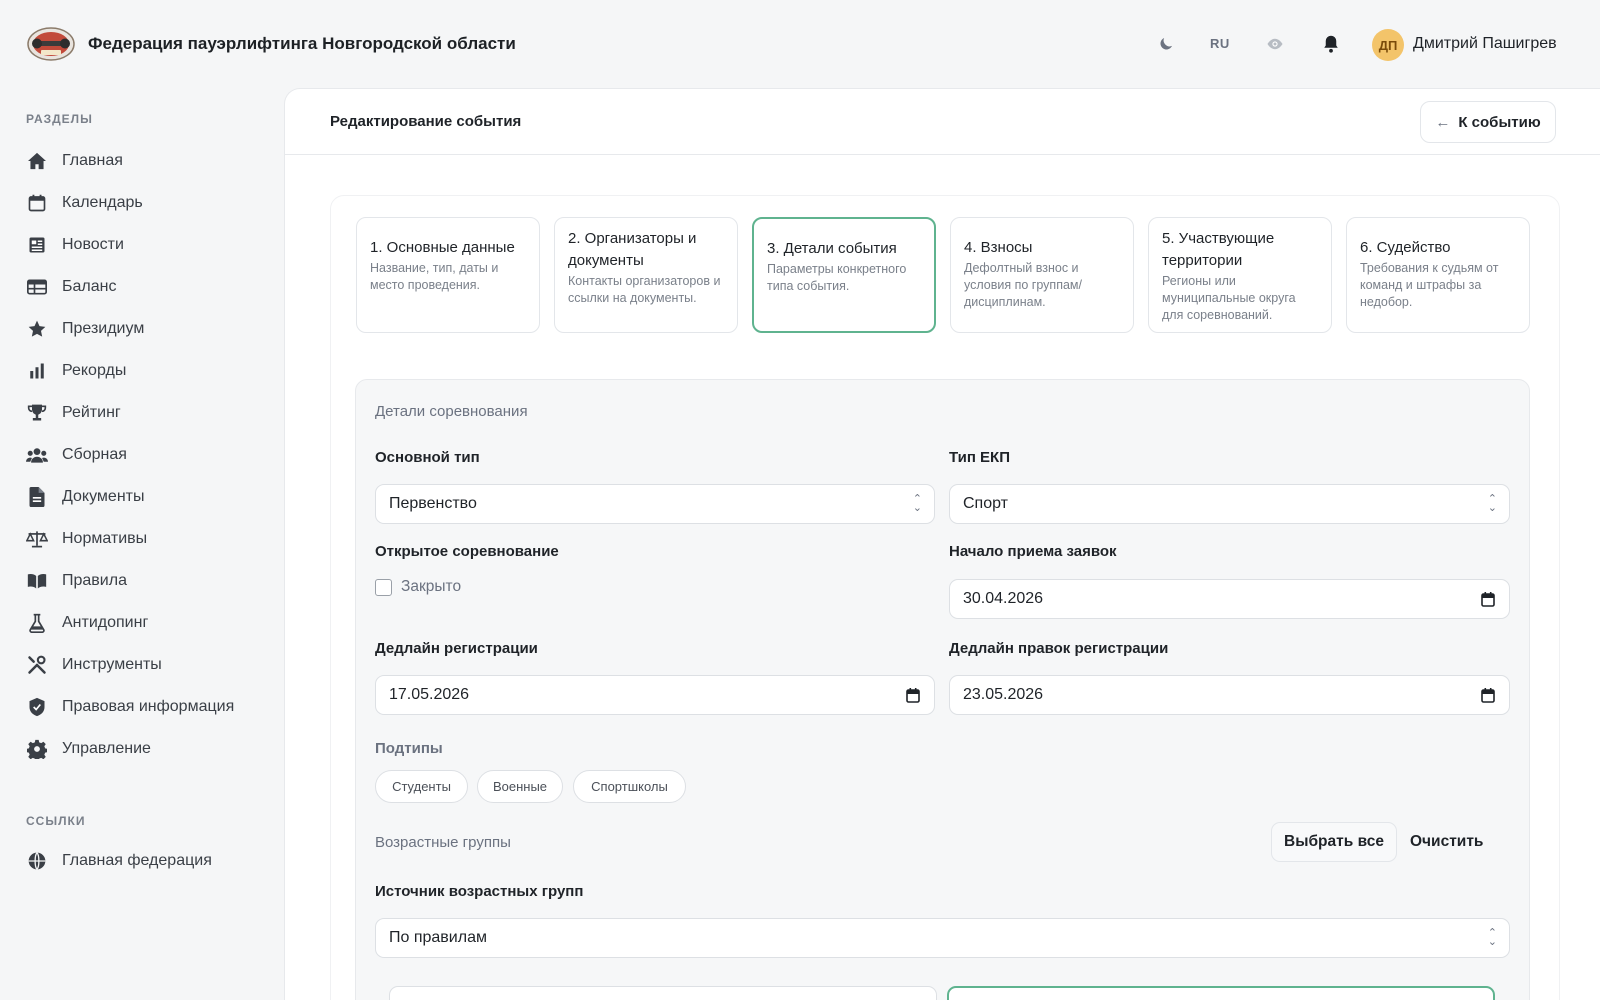 This screenshot has width=1600, height=1000. I want to click on subtype-chip-sport-schools: Спортшколы, so click(629, 786).